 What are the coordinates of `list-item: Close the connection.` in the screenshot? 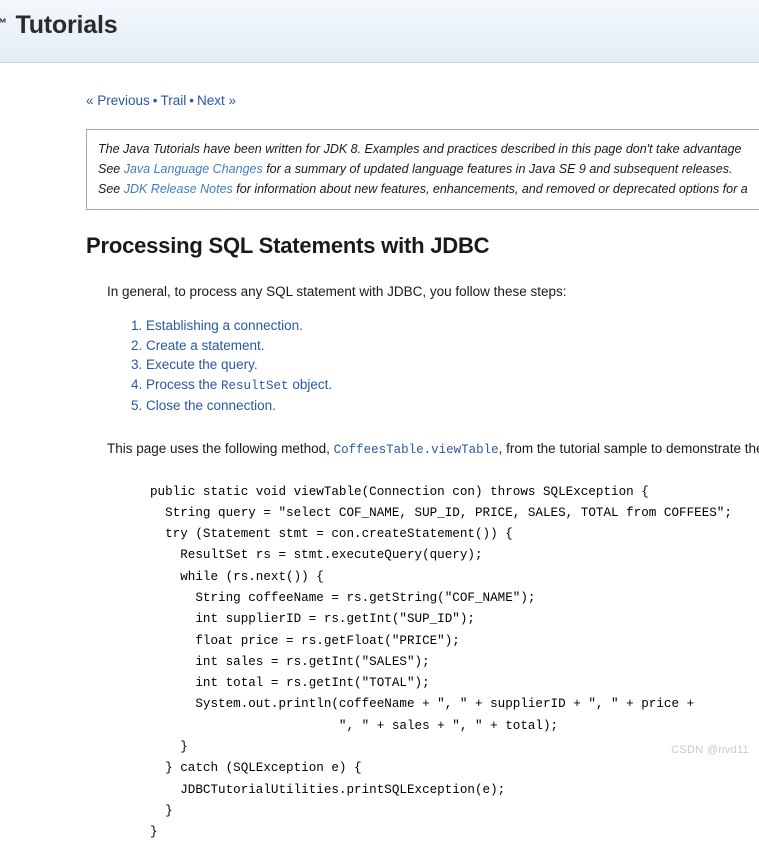 It's located at (452, 406).